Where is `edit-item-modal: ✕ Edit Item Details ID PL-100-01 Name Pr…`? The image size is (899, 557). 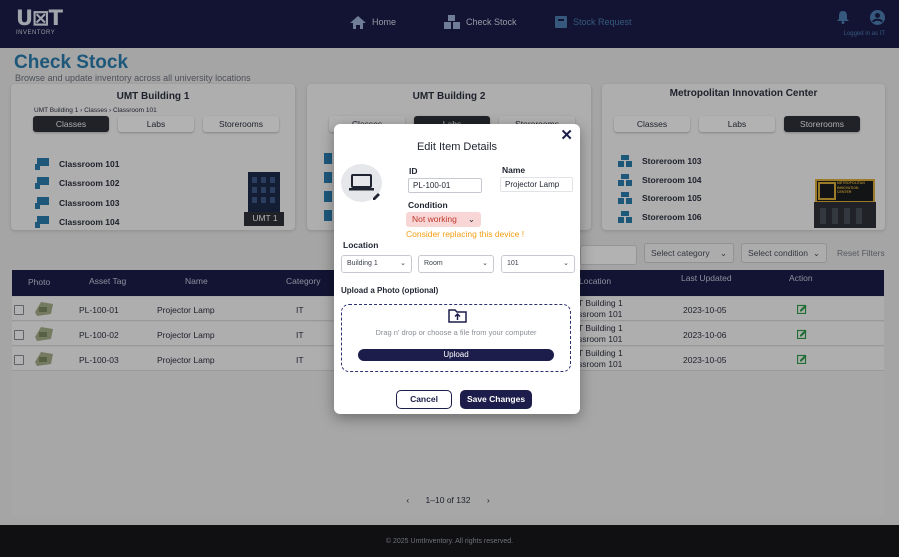 edit-item-modal: ✕ Edit Item Details ID PL-100-01 Name Pr… is located at coordinates (457, 269).